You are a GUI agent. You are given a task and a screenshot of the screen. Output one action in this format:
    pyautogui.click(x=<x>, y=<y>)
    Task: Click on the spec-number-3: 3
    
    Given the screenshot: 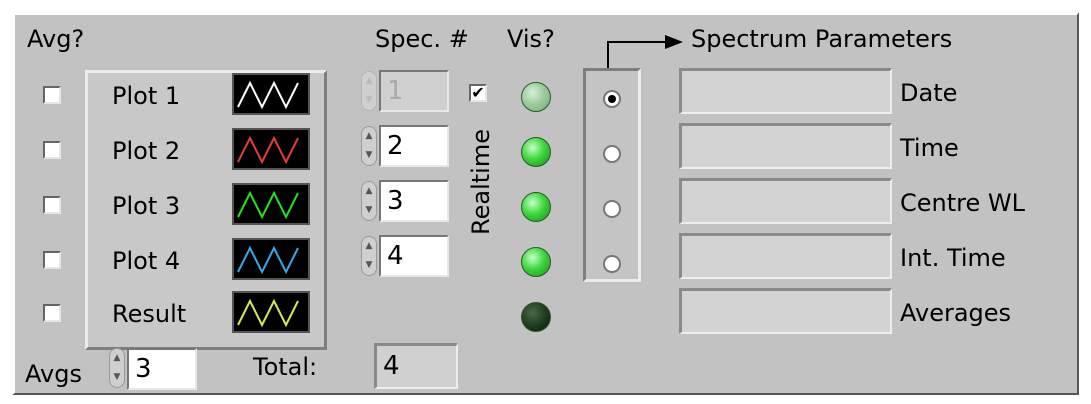 What is the action you would take?
    pyautogui.click(x=414, y=201)
    